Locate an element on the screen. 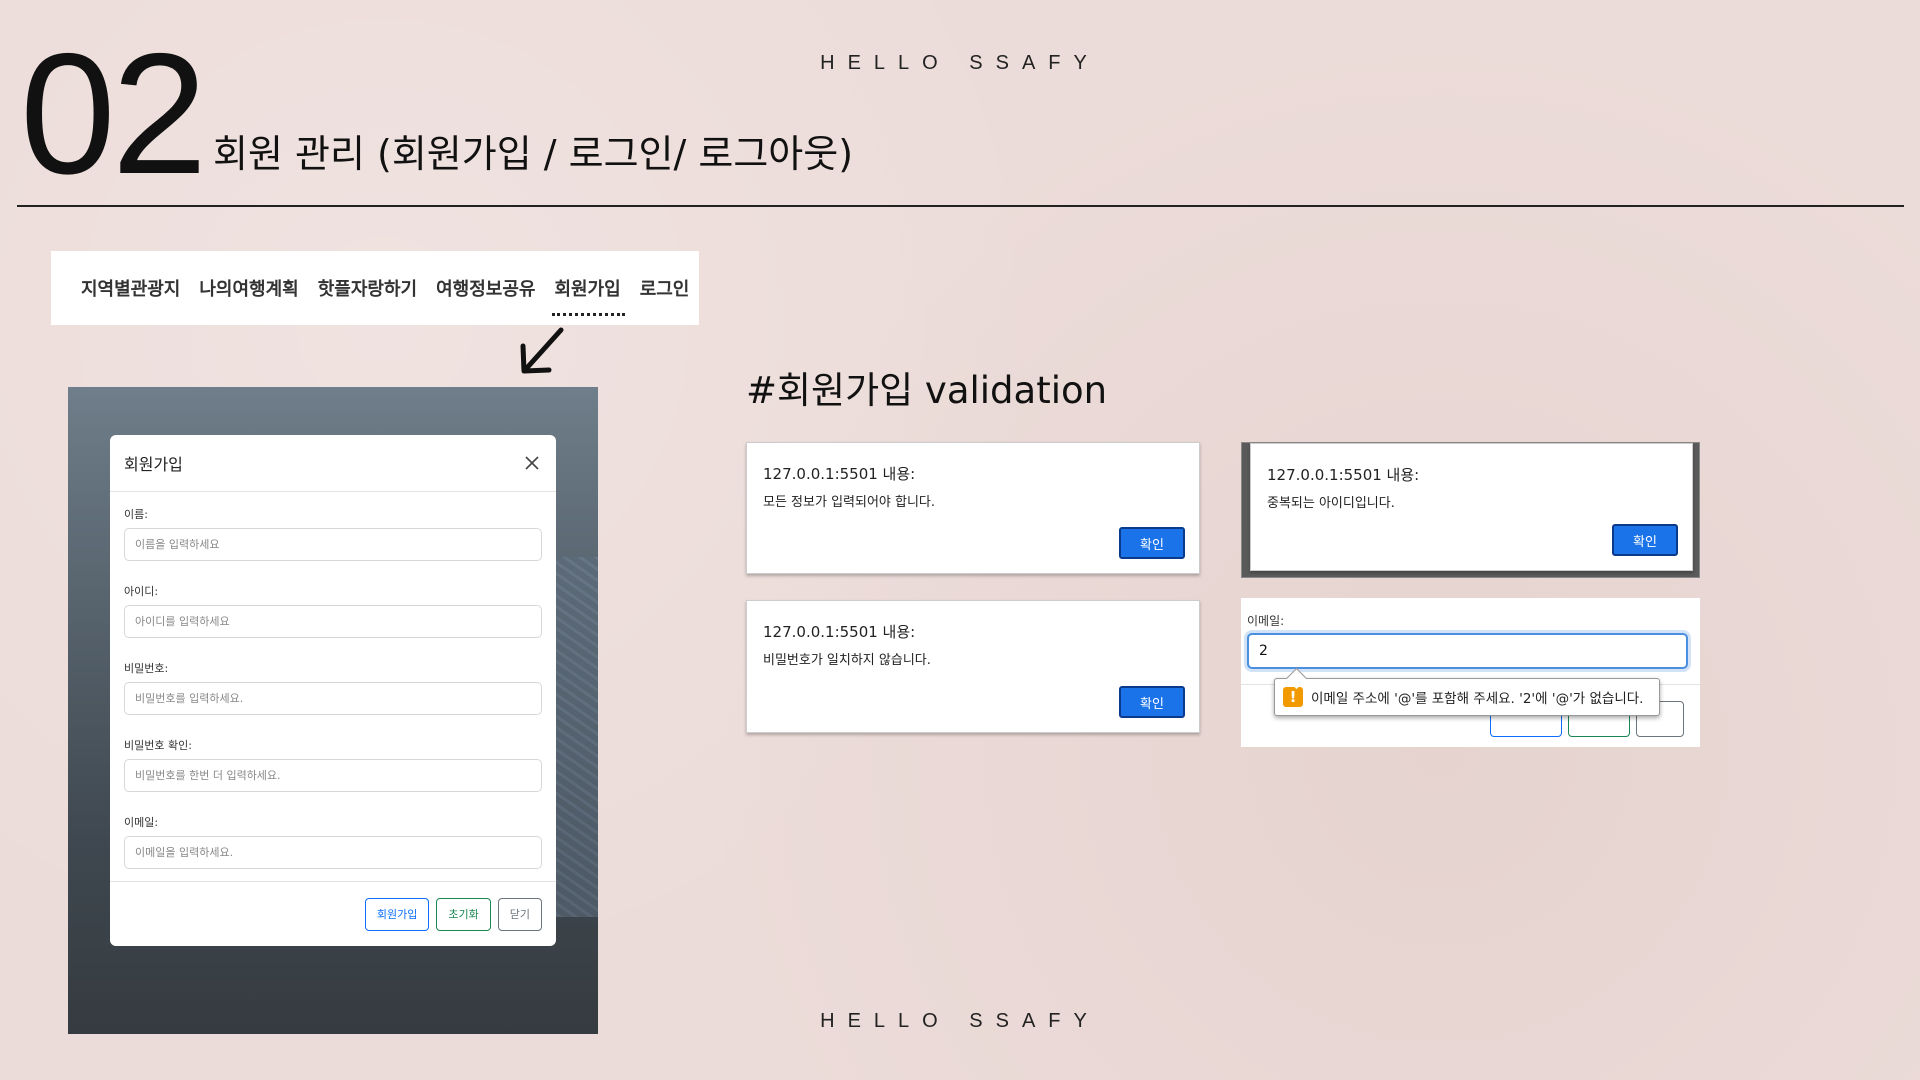  alert-message: 비밀번호가 일치하지 않습니다. is located at coordinates (847, 660).